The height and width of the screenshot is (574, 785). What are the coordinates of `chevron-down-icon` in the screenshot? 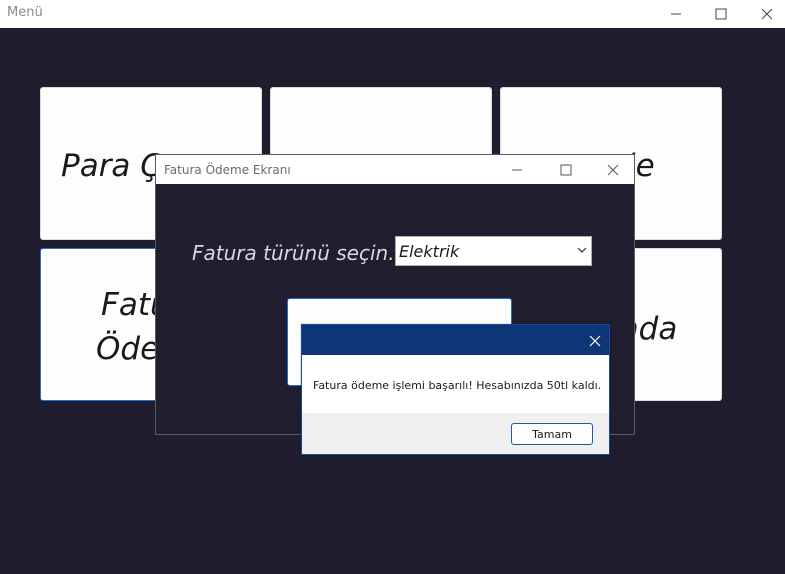 It's located at (582, 250).